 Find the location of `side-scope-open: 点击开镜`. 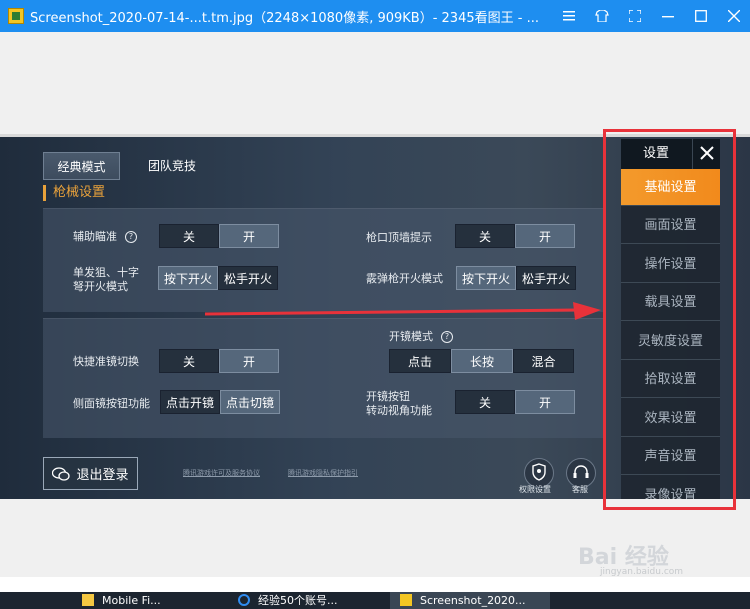

side-scope-open: 点击开镜 is located at coordinates (190, 402).